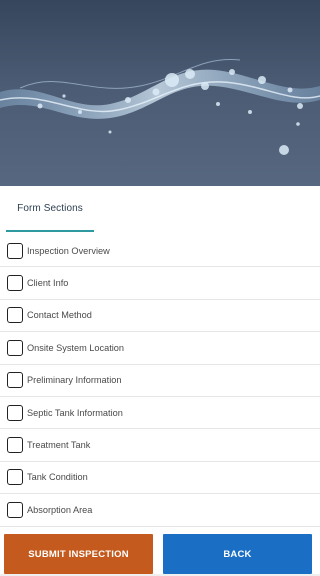 The width and height of the screenshot is (320, 576). What do you see at coordinates (78, 554) in the screenshot?
I see `submit-inspection-button: SUBMIT INSPECTION` at bounding box center [78, 554].